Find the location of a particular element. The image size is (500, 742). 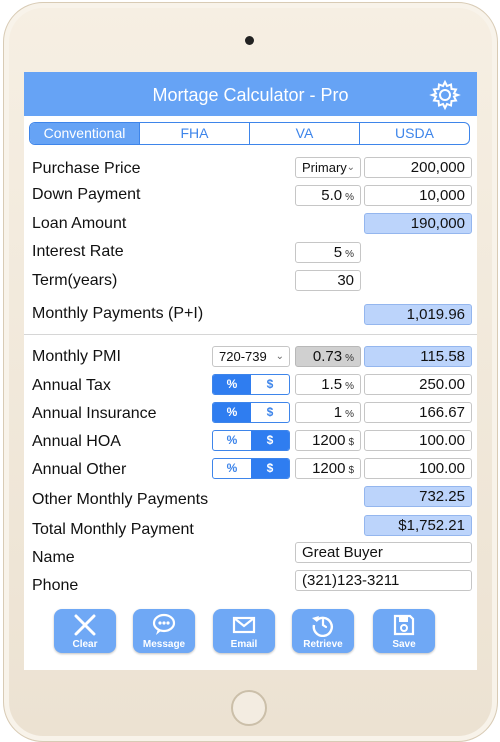

interest-rate-label: Interest Rate is located at coordinates (78, 251).